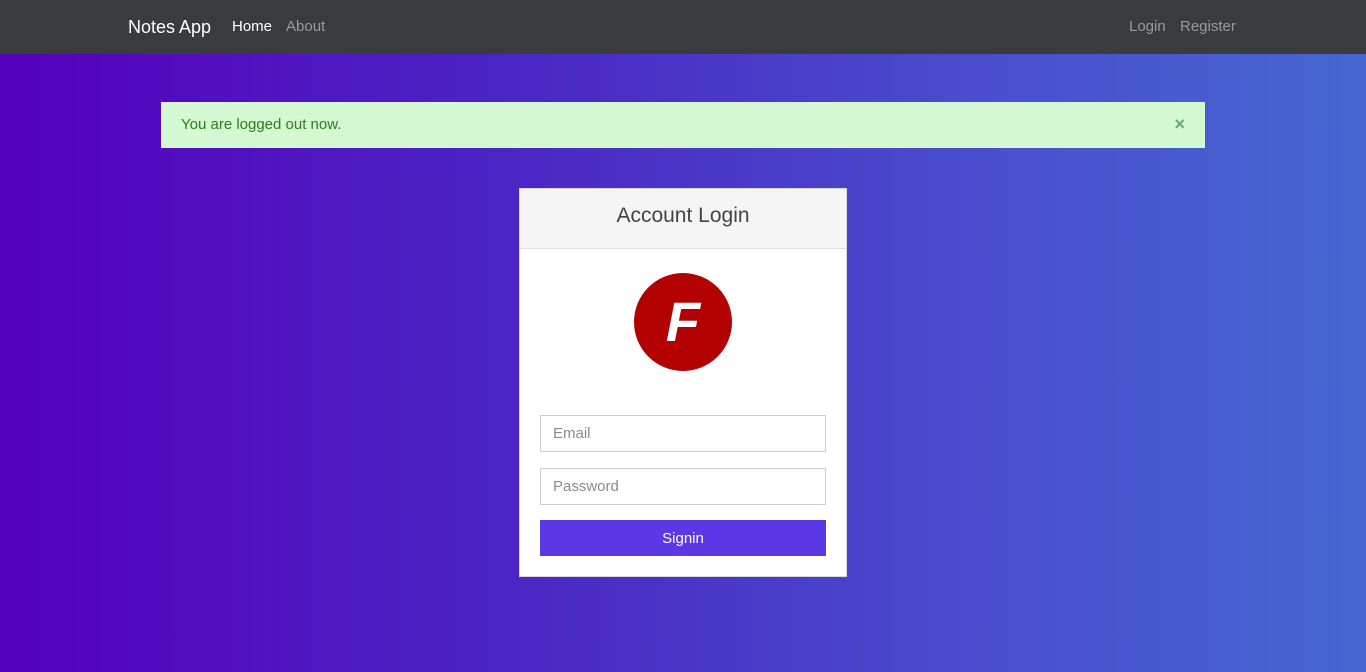  Describe the element at coordinates (683, 486) in the screenshot. I see `password-field` at that location.